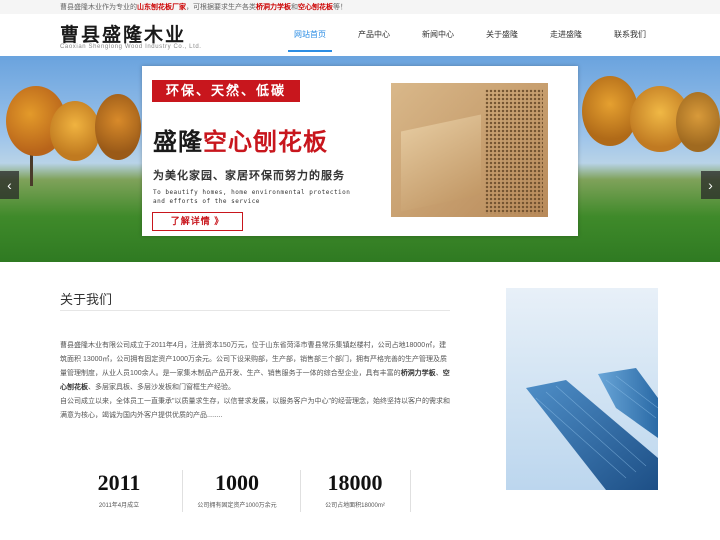 This screenshot has height=540, width=720. I want to click on nav-item-about: 关于盛隆, so click(502, 35).